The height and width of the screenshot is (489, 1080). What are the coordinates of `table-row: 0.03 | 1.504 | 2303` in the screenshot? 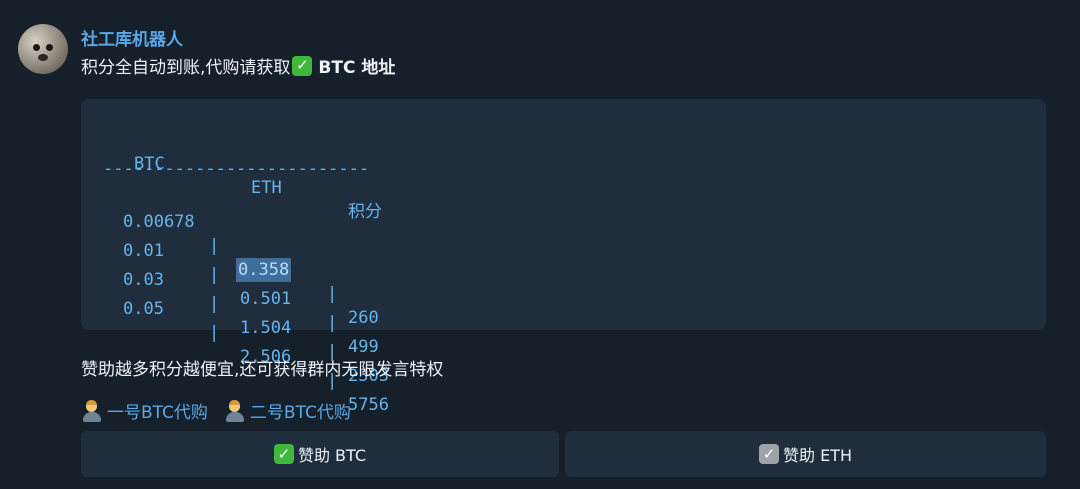 It's located at (235, 315).